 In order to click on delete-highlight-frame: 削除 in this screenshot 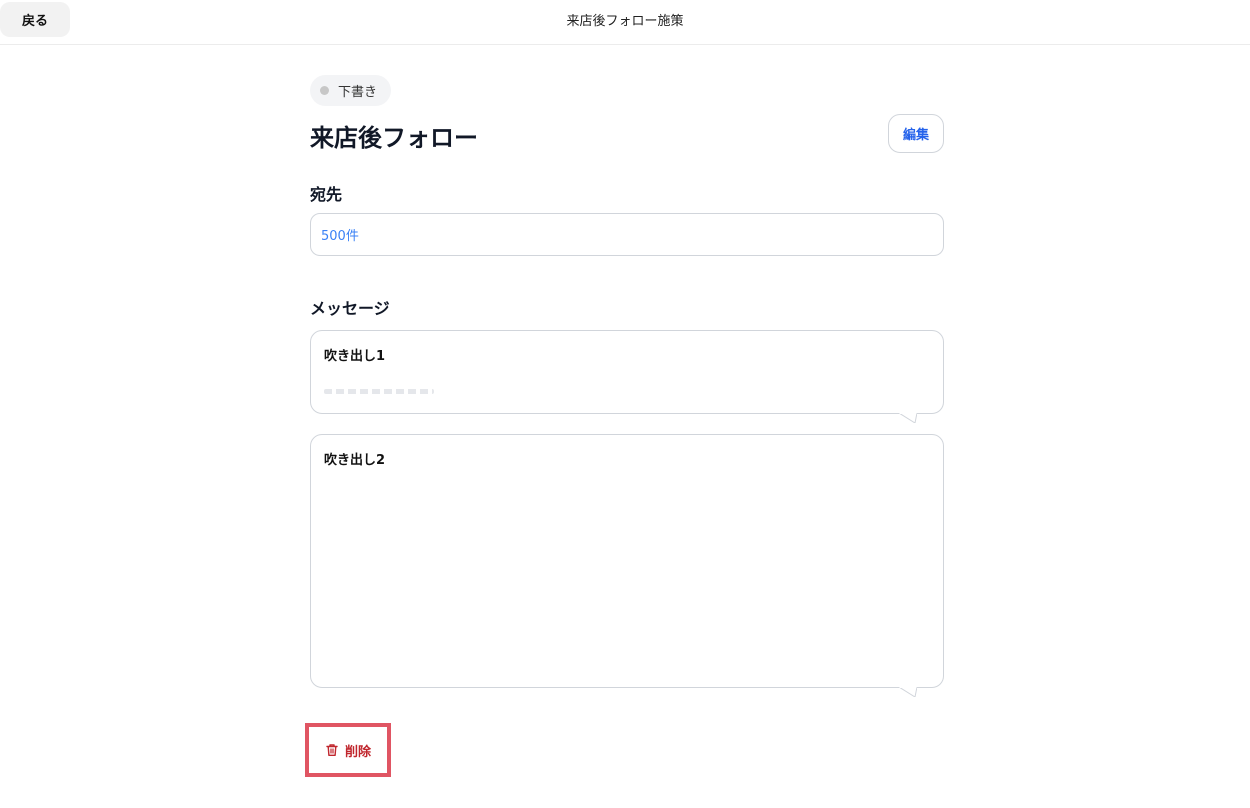, I will do `click(348, 750)`.